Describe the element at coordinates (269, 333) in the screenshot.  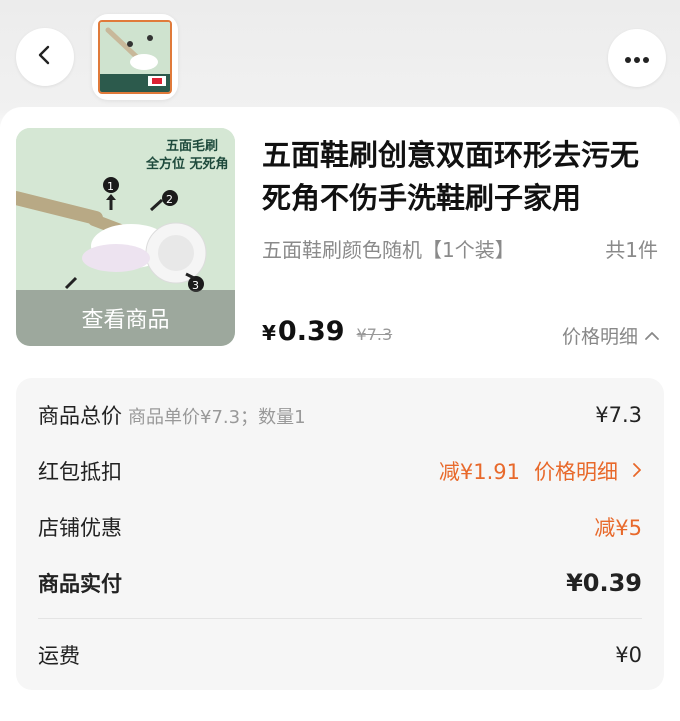
I see `price-currency: ¥` at that location.